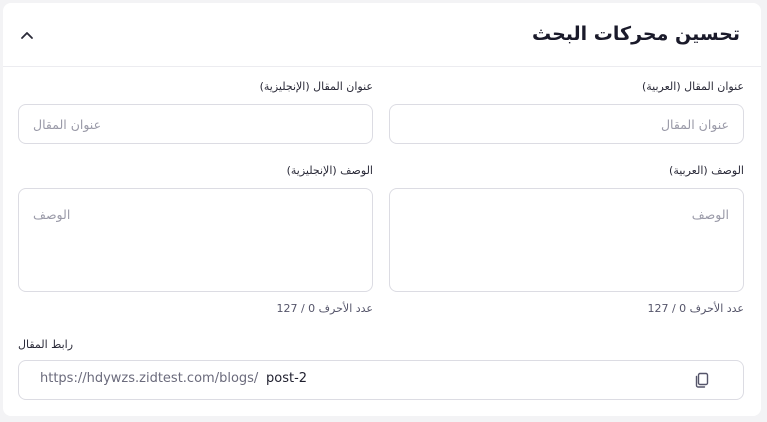 The height and width of the screenshot is (422, 767). What do you see at coordinates (566, 124) in the screenshot?
I see `title-ar-input: عنوان المقال` at bounding box center [566, 124].